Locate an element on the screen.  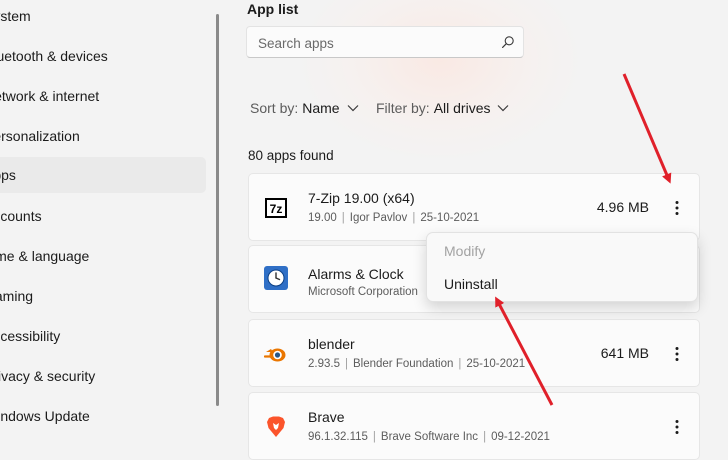
search-input is located at coordinates (375, 43).